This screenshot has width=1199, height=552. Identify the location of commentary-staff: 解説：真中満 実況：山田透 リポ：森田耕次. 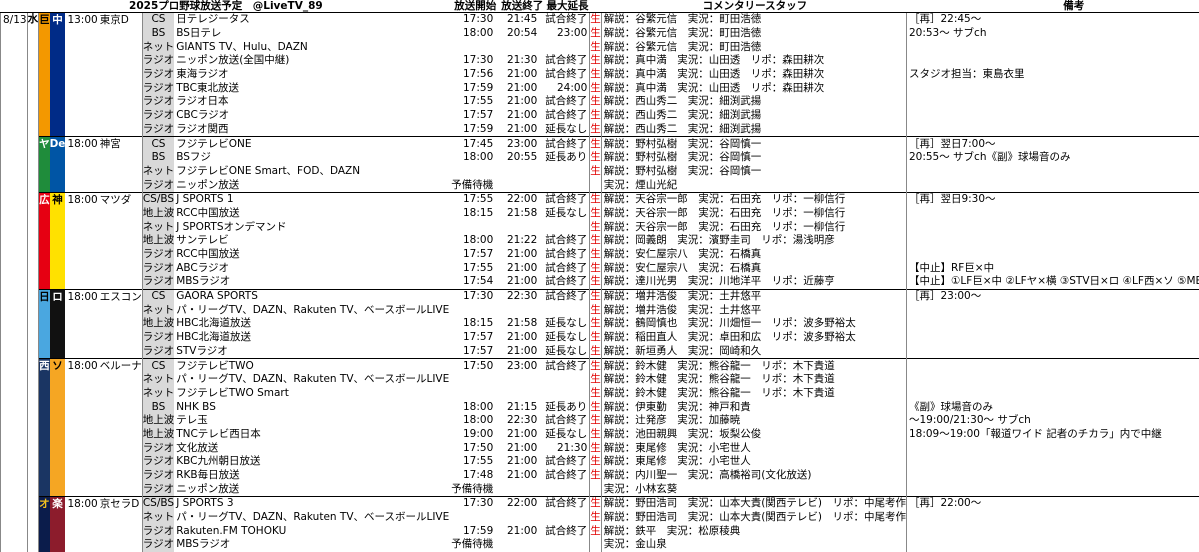
(753, 88).